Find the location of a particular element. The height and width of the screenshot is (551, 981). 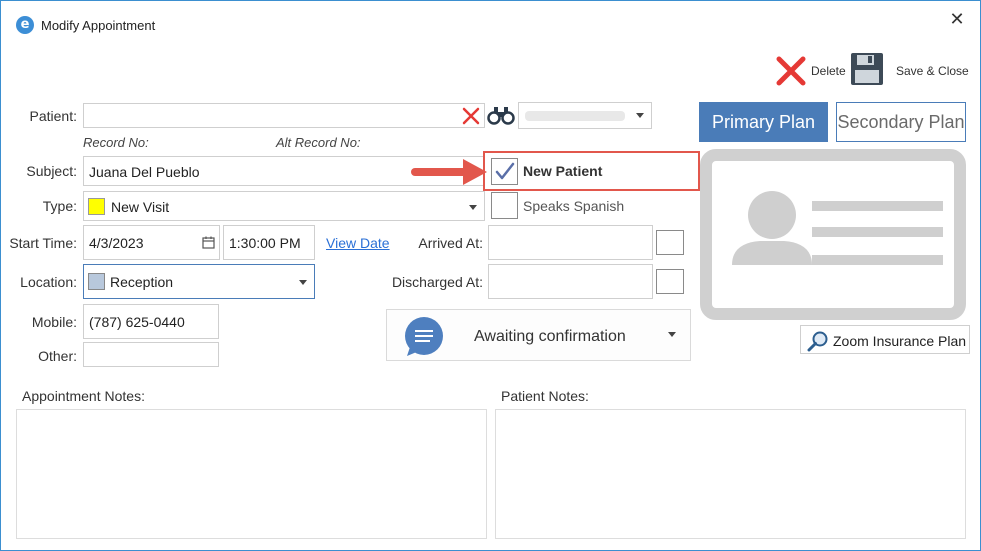

zoom-insurance-plan-button: Zoom Insurance Plan is located at coordinates (885, 339).